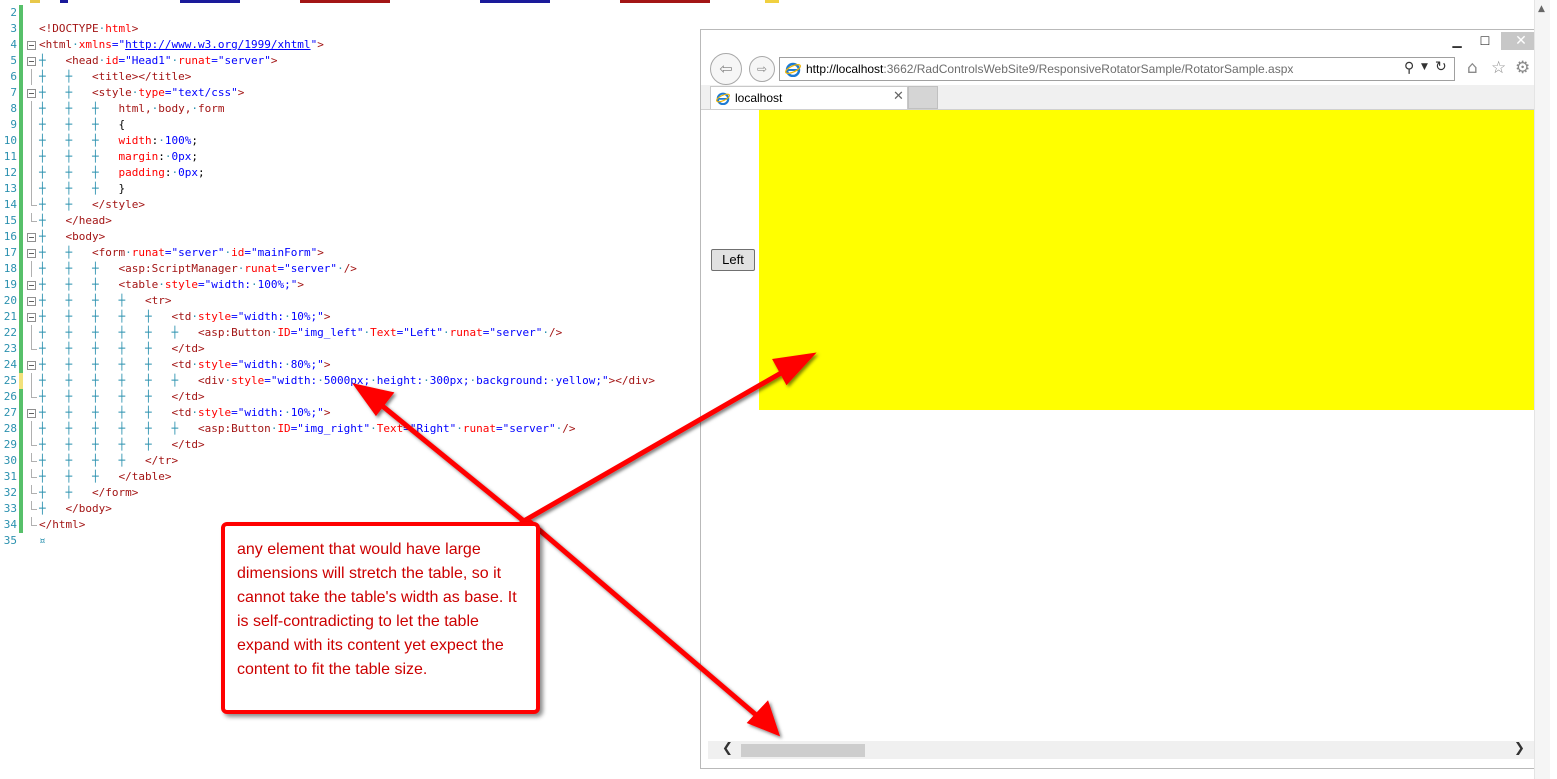  Describe the element at coordinates (646, 621) in the screenshot. I see `arrow-to-bottom` at that location.